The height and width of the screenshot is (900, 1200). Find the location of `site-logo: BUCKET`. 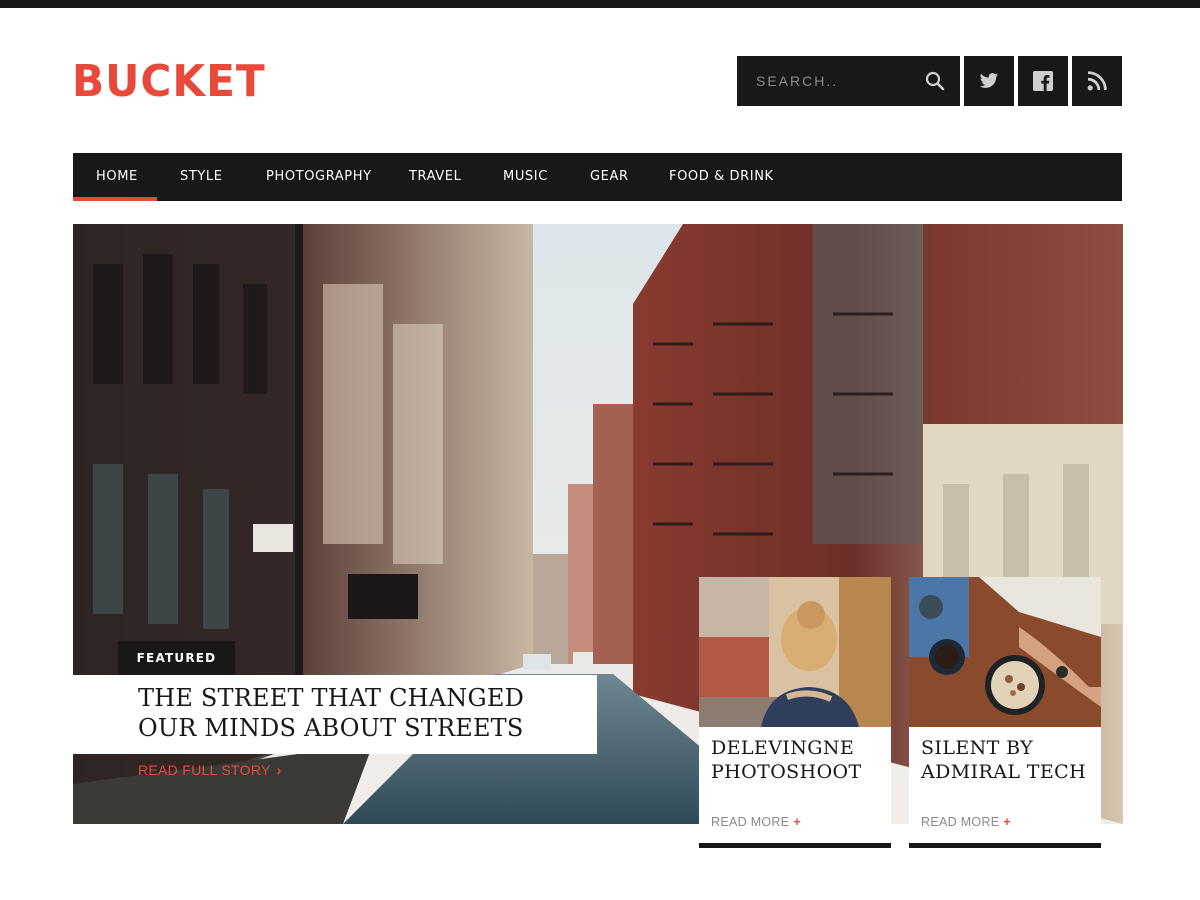

site-logo: BUCKET is located at coordinates (169, 82).